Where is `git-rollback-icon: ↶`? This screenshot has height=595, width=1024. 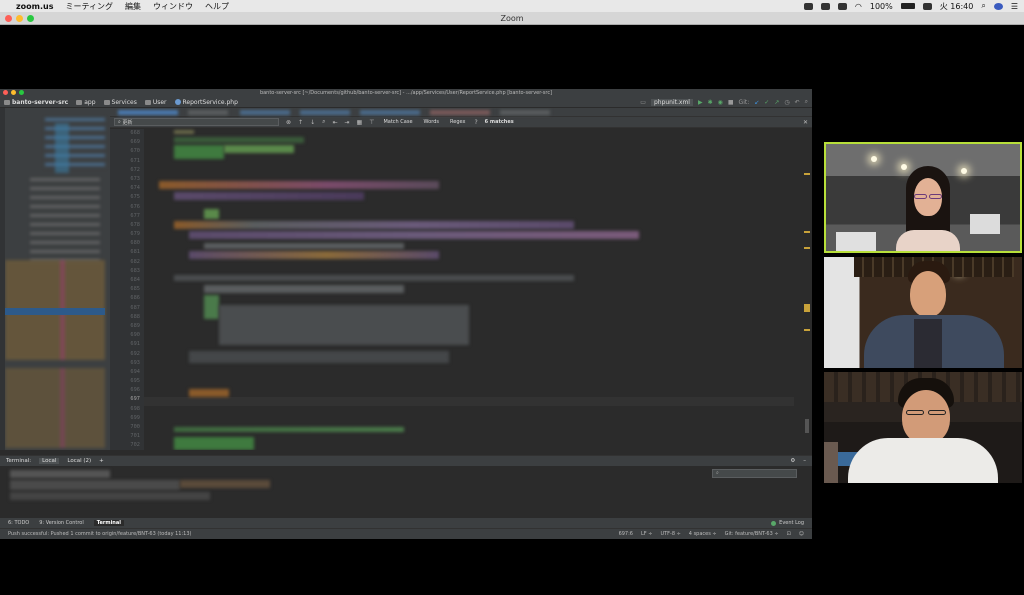
git-rollback-icon: ↶ is located at coordinates (797, 102).